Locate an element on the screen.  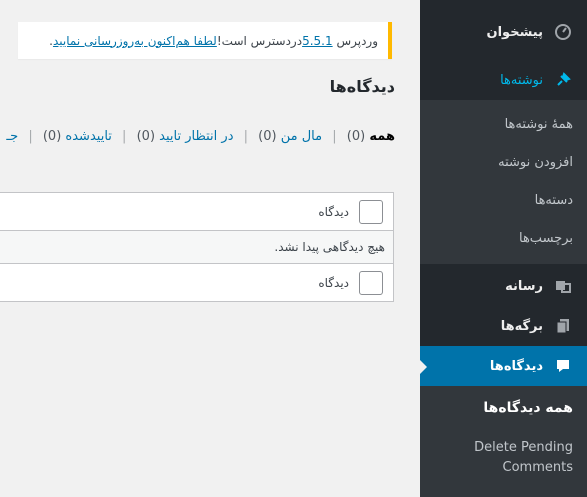
media-icon is located at coordinates (563, 286).